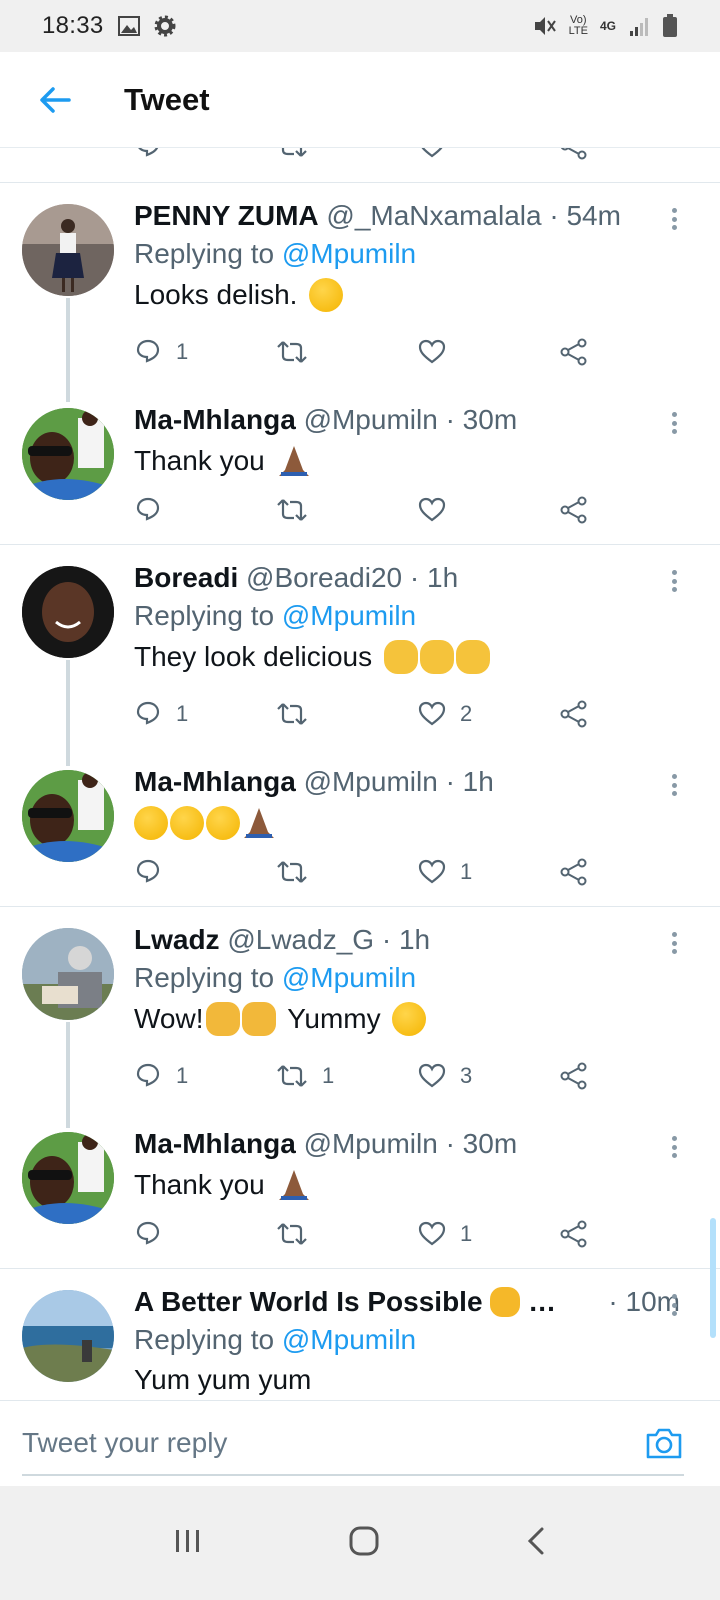 The height and width of the screenshot is (1600, 720). What do you see at coordinates (664, 1443) in the screenshot?
I see `camera-button` at bounding box center [664, 1443].